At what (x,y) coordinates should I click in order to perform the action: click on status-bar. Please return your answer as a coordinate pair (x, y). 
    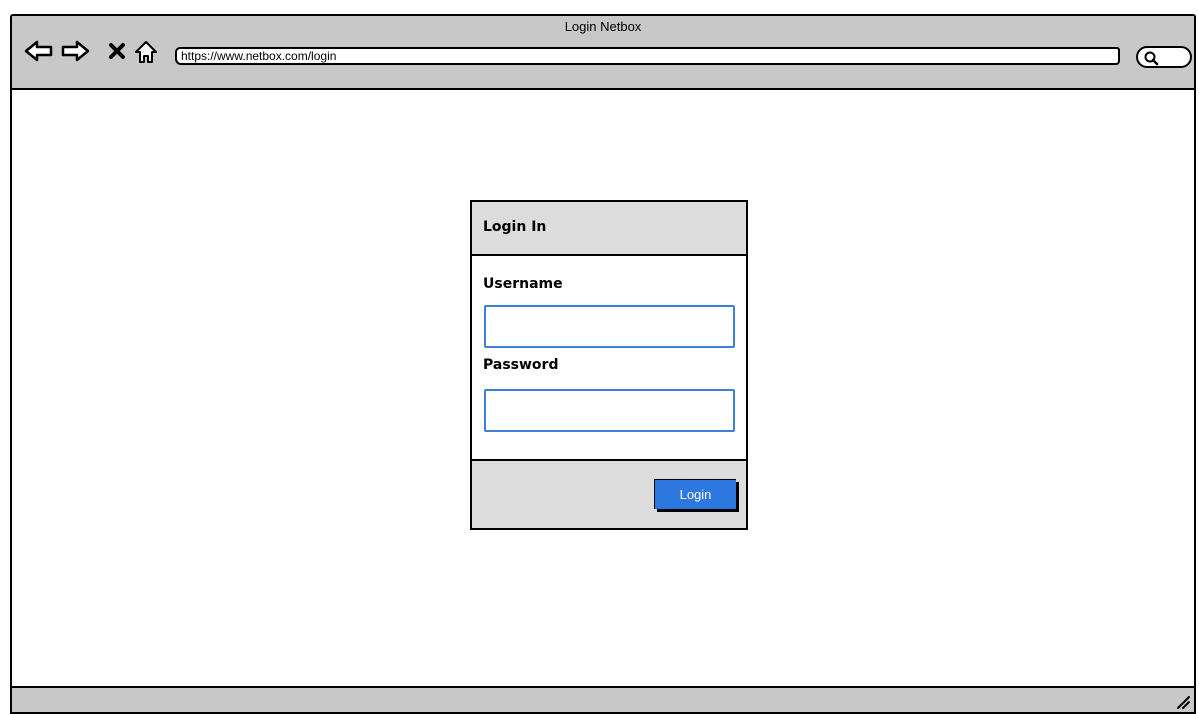
    Looking at the image, I should click on (603, 699).